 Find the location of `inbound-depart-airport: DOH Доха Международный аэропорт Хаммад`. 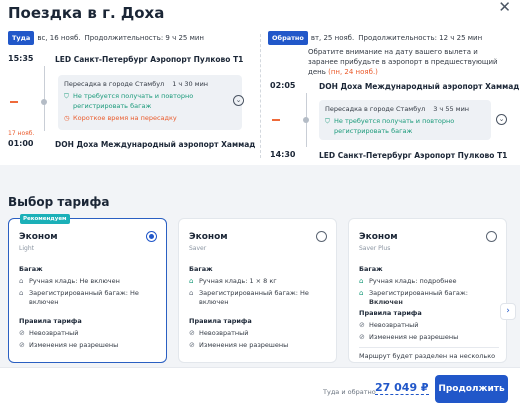

inbound-depart-airport: DOH Доха Международный аэропорт Хаммад is located at coordinates (419, 86).